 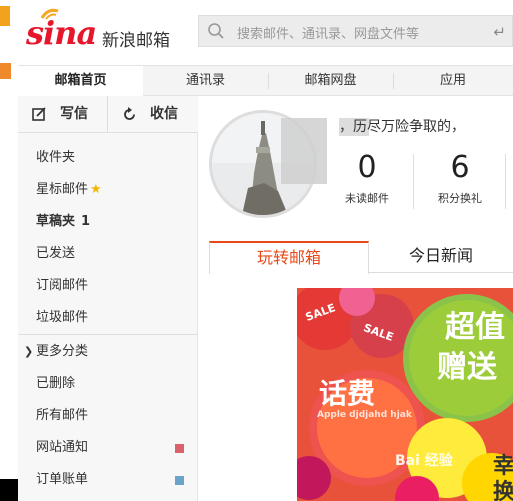 I want to click on sidebar-item-label: 垃圾邮件, so click(x=62, y=317).